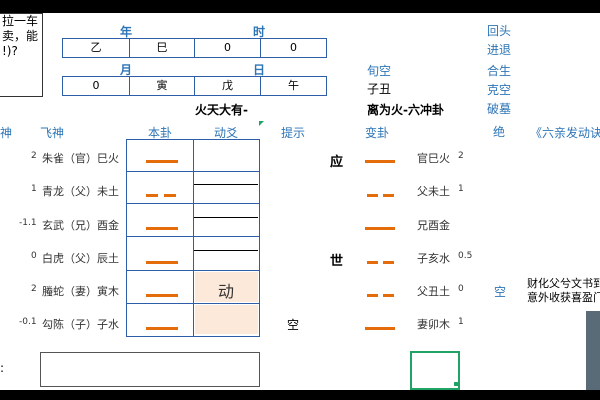  What do you see at coordinates (226, 319) in the screenshot?
I see `moving-yao-cell` at bounding box center [226, 319].